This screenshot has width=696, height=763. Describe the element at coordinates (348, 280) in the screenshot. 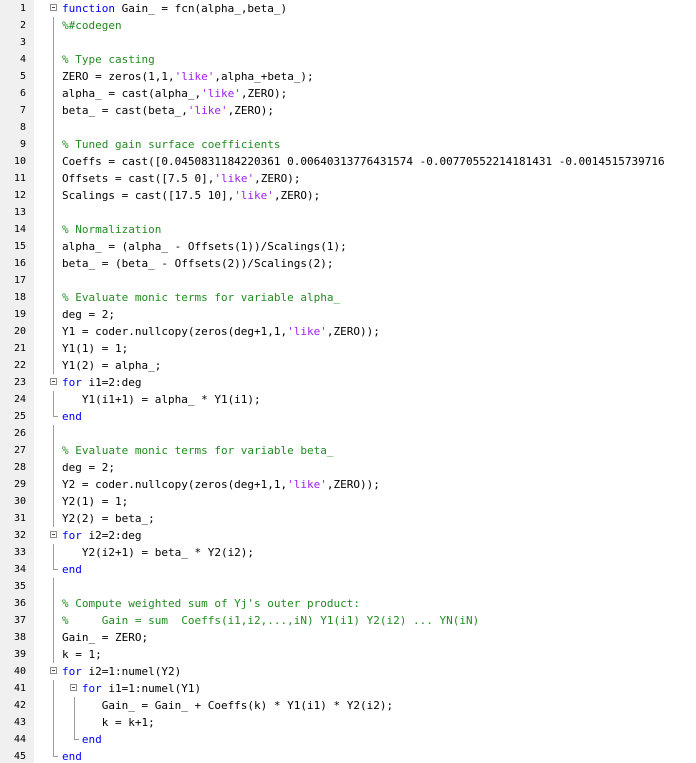

I see `code-line: 17` at that location.